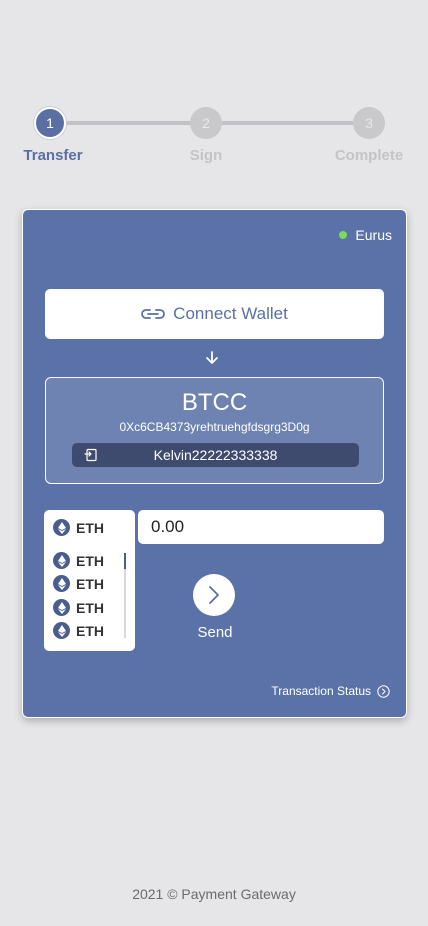 This screenshot has height=926, width=428. I want to click on network-name: Eurus, so click(373, 235).